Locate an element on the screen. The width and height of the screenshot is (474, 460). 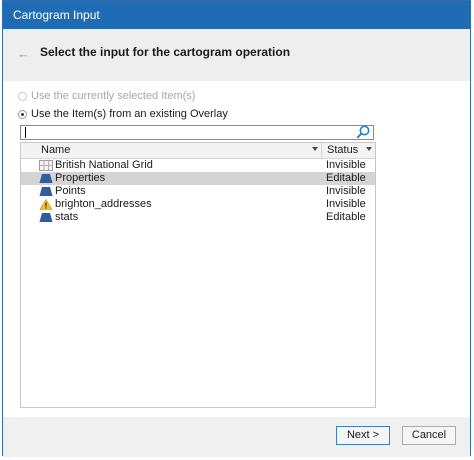
next-button: Next > is located at coordinates (363, 435).